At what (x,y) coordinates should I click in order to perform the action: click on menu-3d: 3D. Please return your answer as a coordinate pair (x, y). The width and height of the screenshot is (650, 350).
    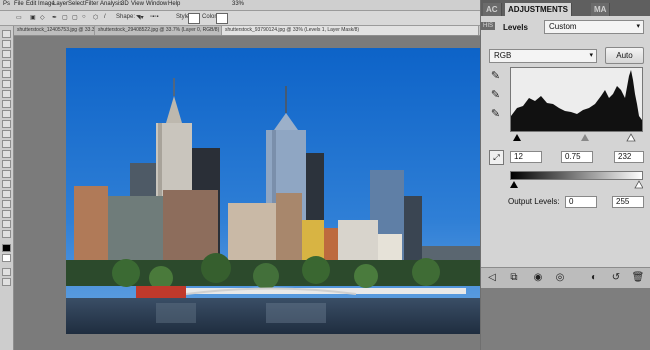
    Looking at the image, I should click on (125, 4).